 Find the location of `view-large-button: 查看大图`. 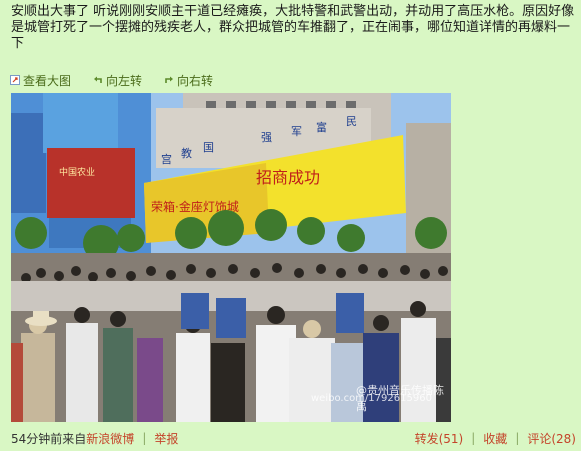

view-large-button: 查看大图 is located at coordinates (40, 80).